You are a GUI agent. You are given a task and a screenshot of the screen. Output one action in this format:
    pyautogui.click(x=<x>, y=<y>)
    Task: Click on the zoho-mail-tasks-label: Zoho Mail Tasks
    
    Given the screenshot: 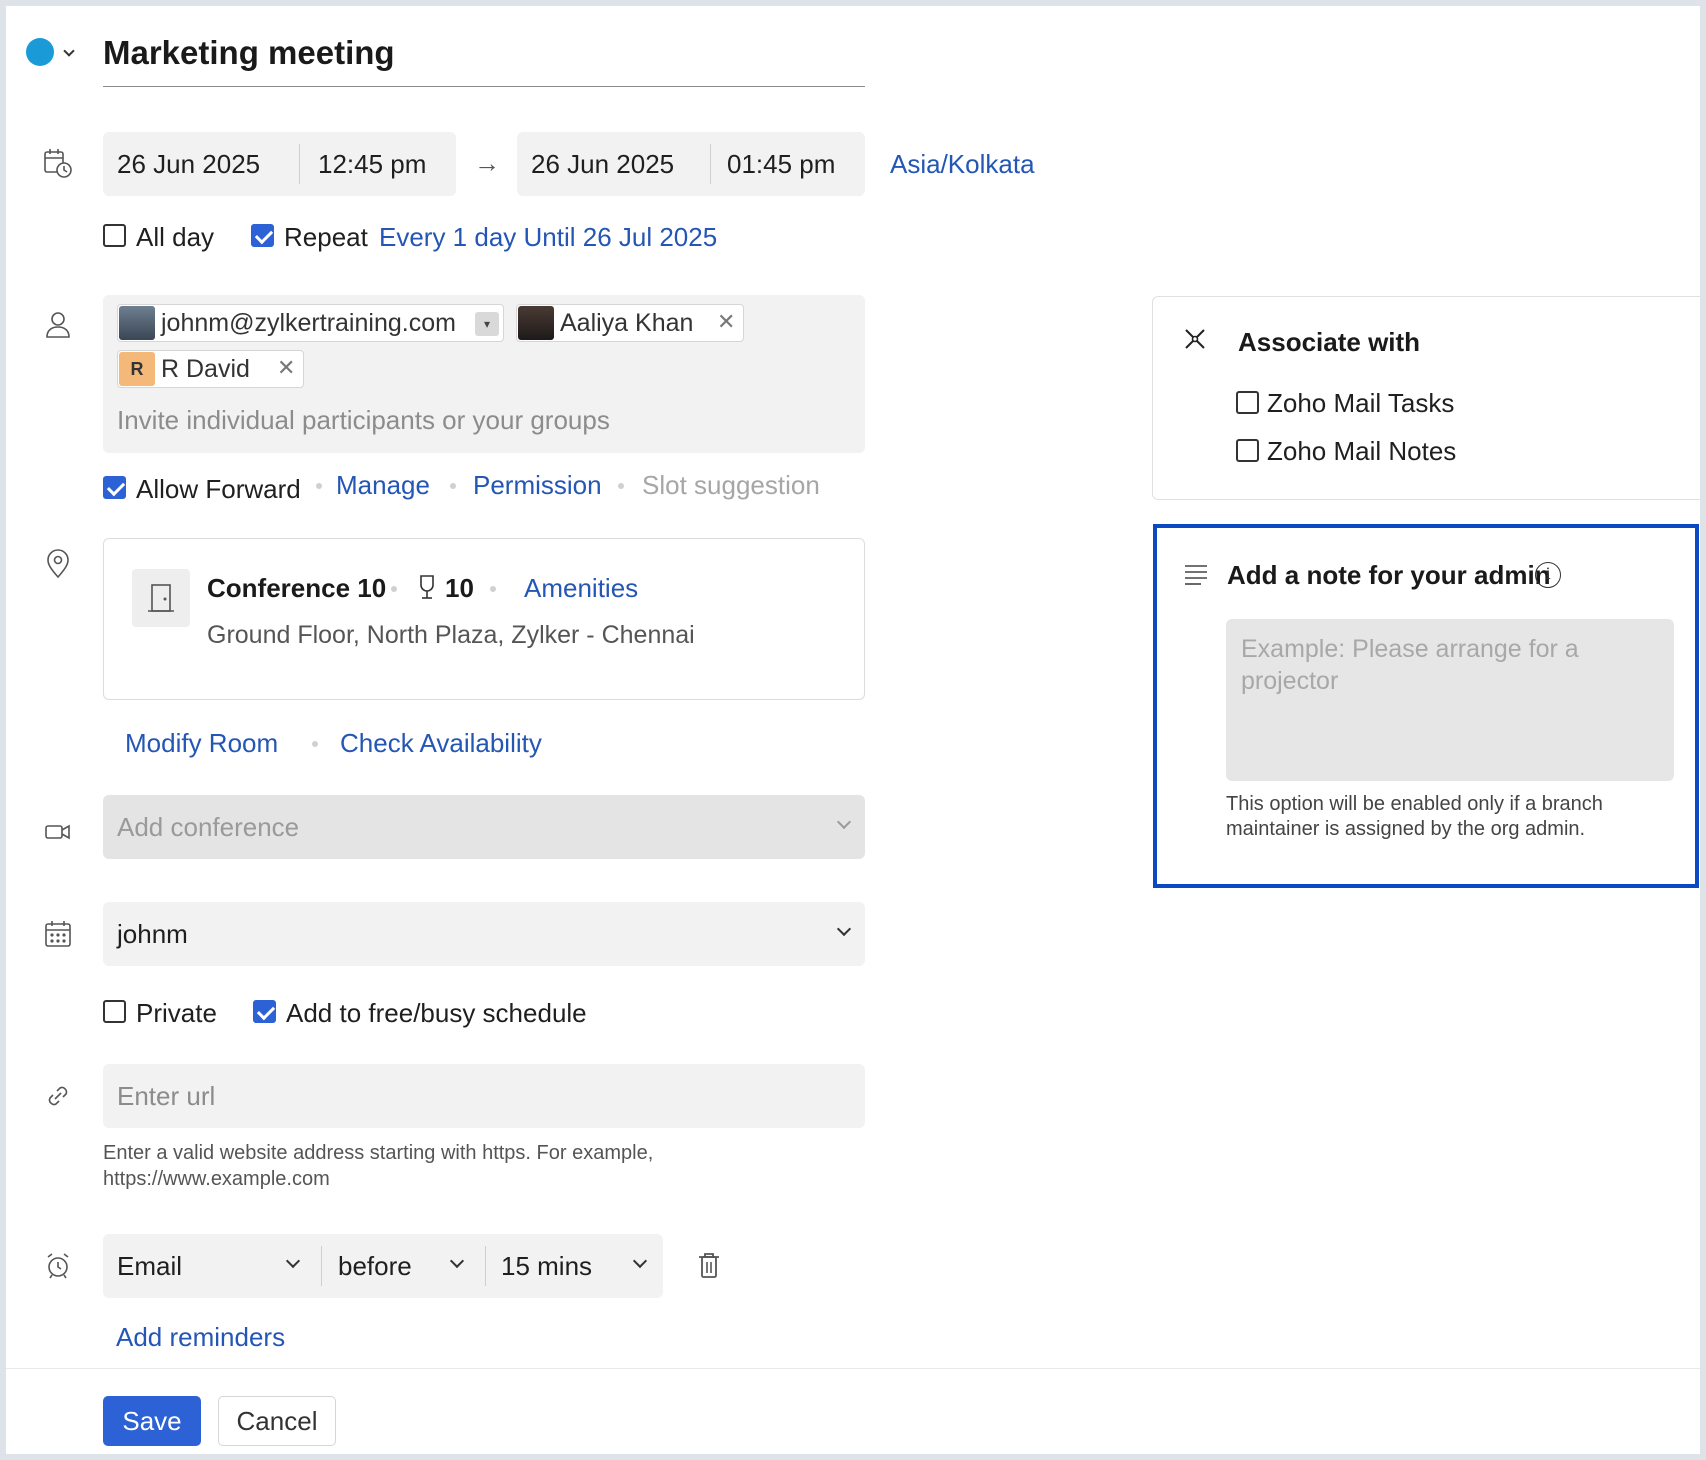 What is the action you would take?
    pyautogui.click(x=1361, y=403)
    